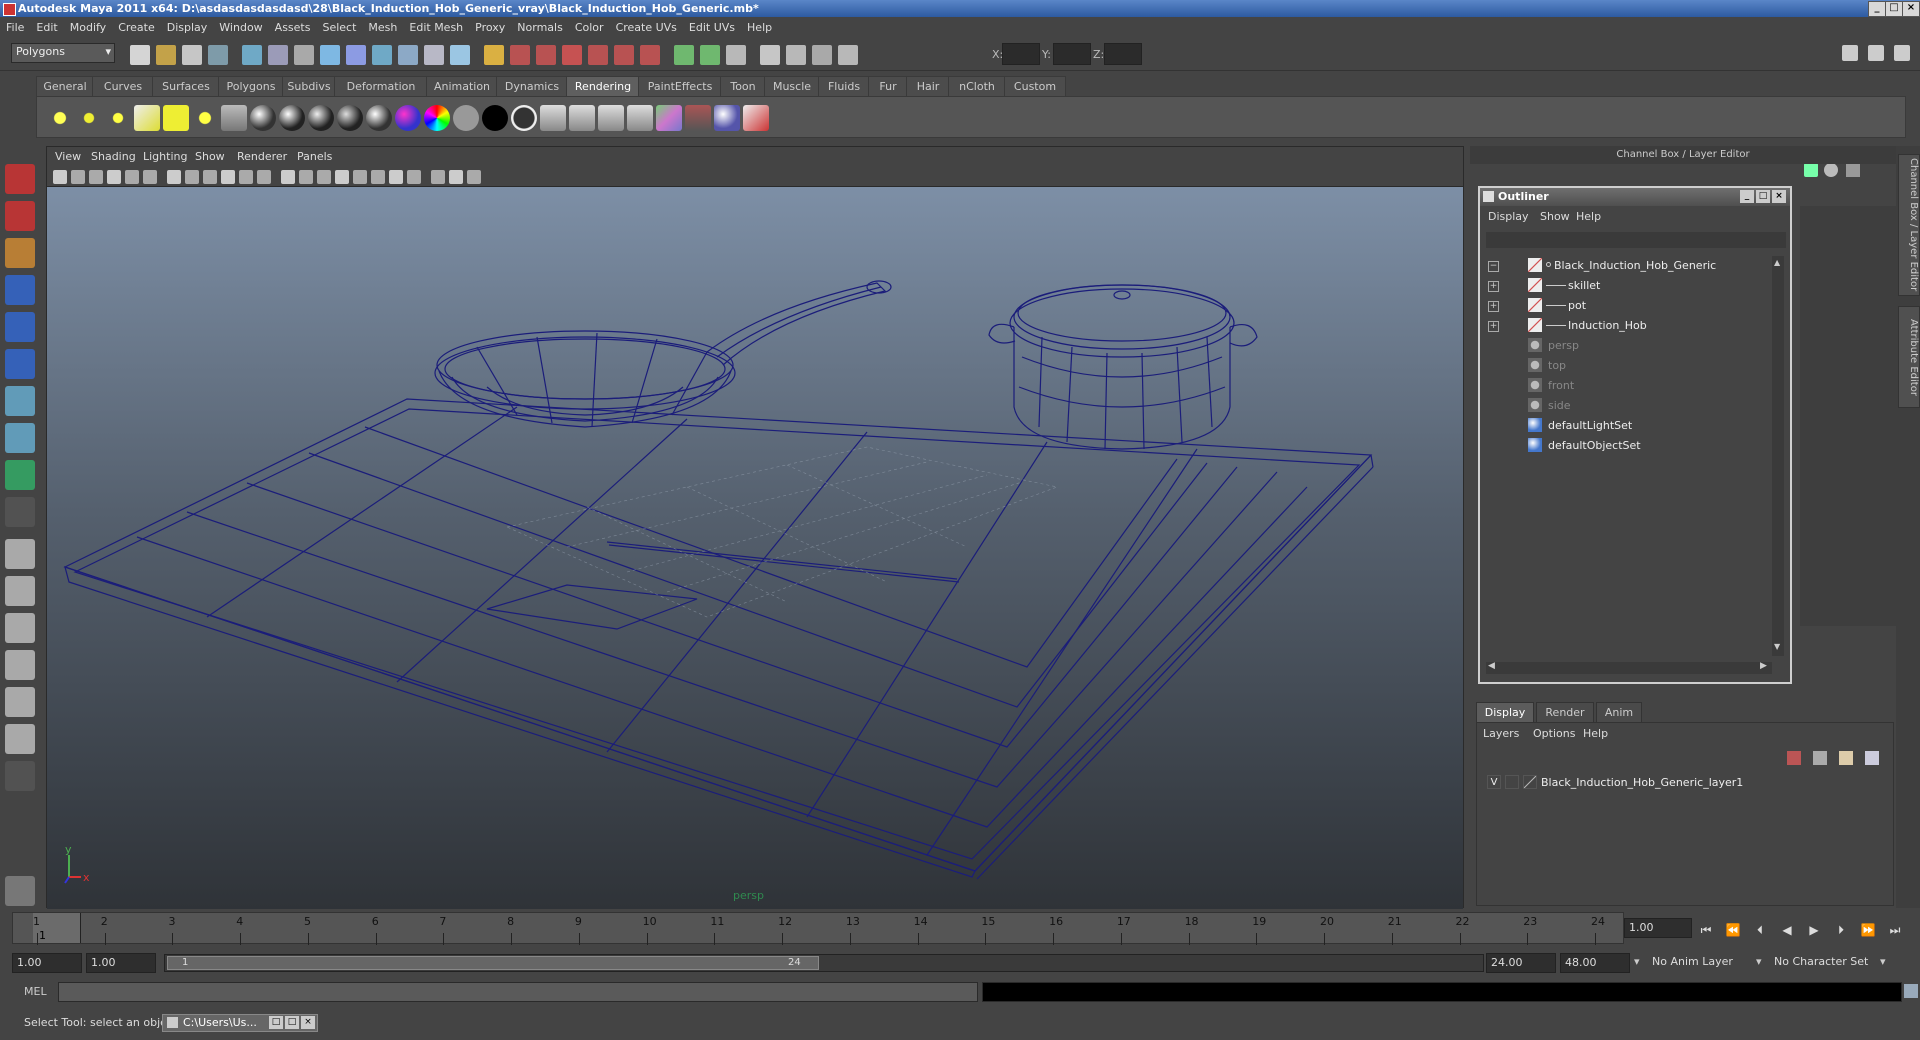 Image resolution: width=1920 pixels, height=1040 pixels. I want to click on outliner-menu-display: Display, so click(1508, 216).